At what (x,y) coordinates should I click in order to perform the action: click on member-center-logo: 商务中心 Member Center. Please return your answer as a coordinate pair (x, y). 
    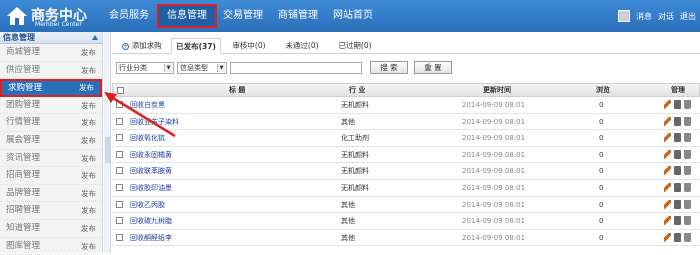
    Looking at the image, I should click on (56, 16).